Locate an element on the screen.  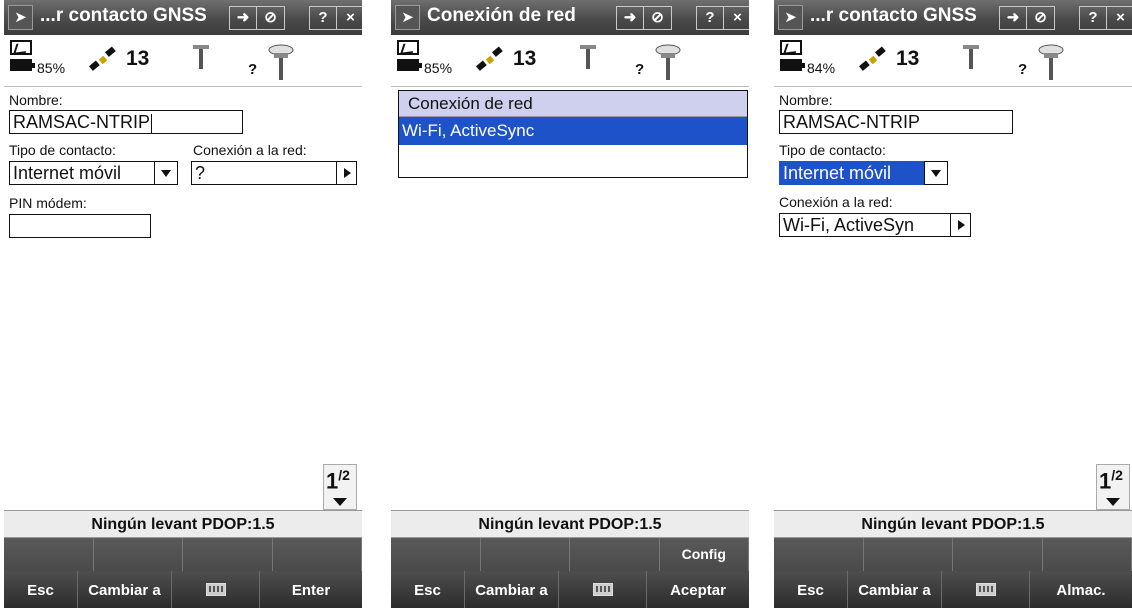
enter-button: Enter is located at coordinates (311, 589).